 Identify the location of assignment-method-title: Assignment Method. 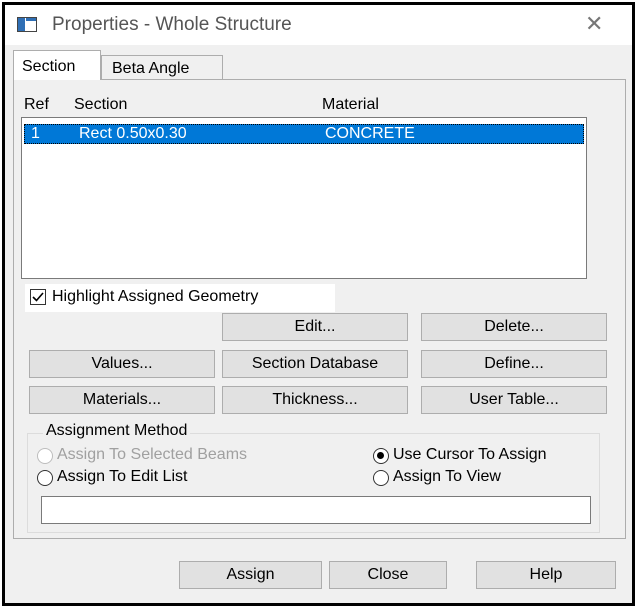
(117, 431).